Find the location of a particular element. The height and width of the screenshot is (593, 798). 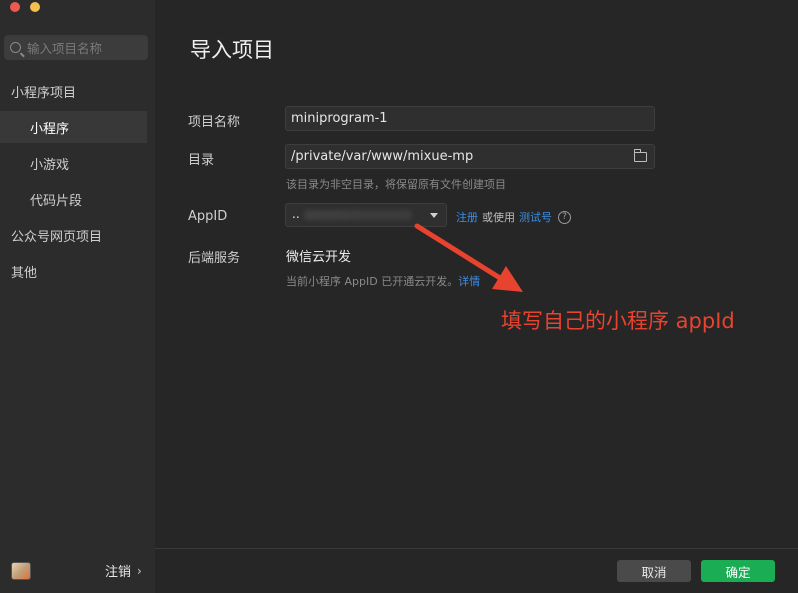

sidebar-item-official-account-web: 公众号网页项目 is located at coordinates (73, 235).